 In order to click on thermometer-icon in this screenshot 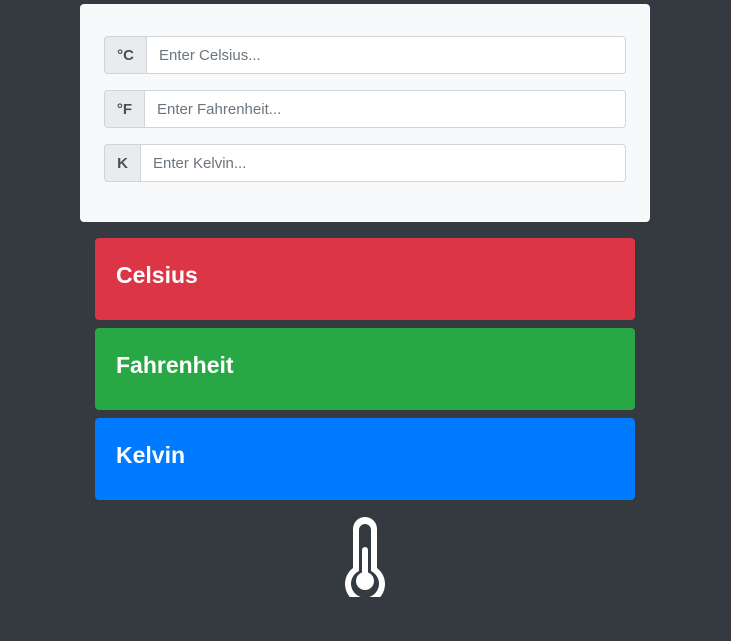, I will do `click(365, 559)`.